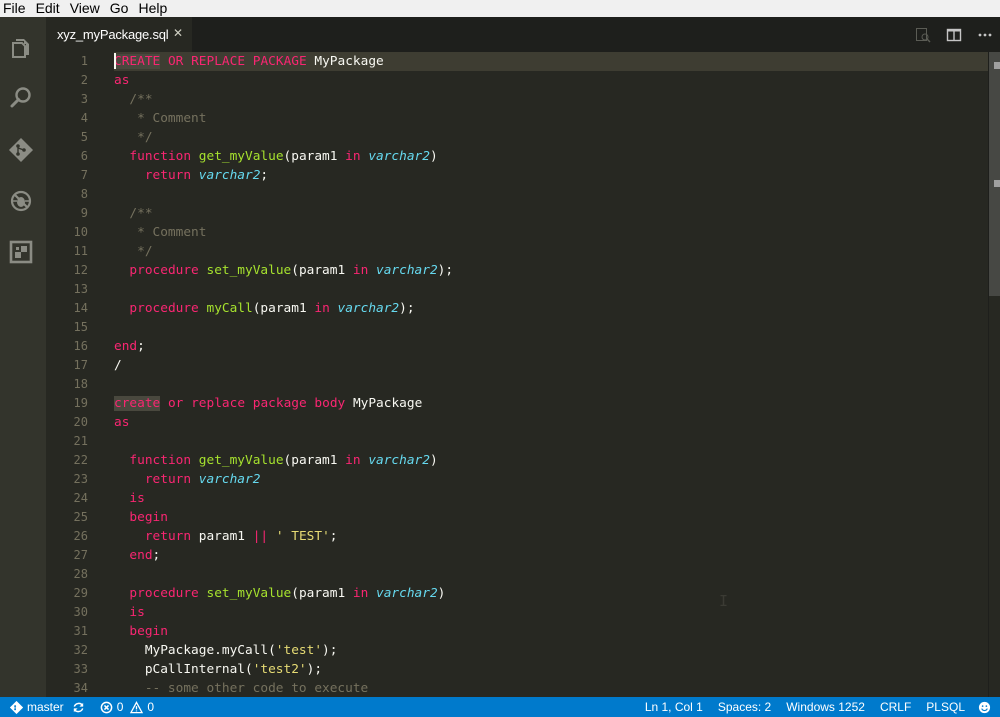 The image size is (1000, 717). What do you see at coordinates (21, 252) in the screenshot?
I see `extensions-icon` at bounding box center [21, 252].